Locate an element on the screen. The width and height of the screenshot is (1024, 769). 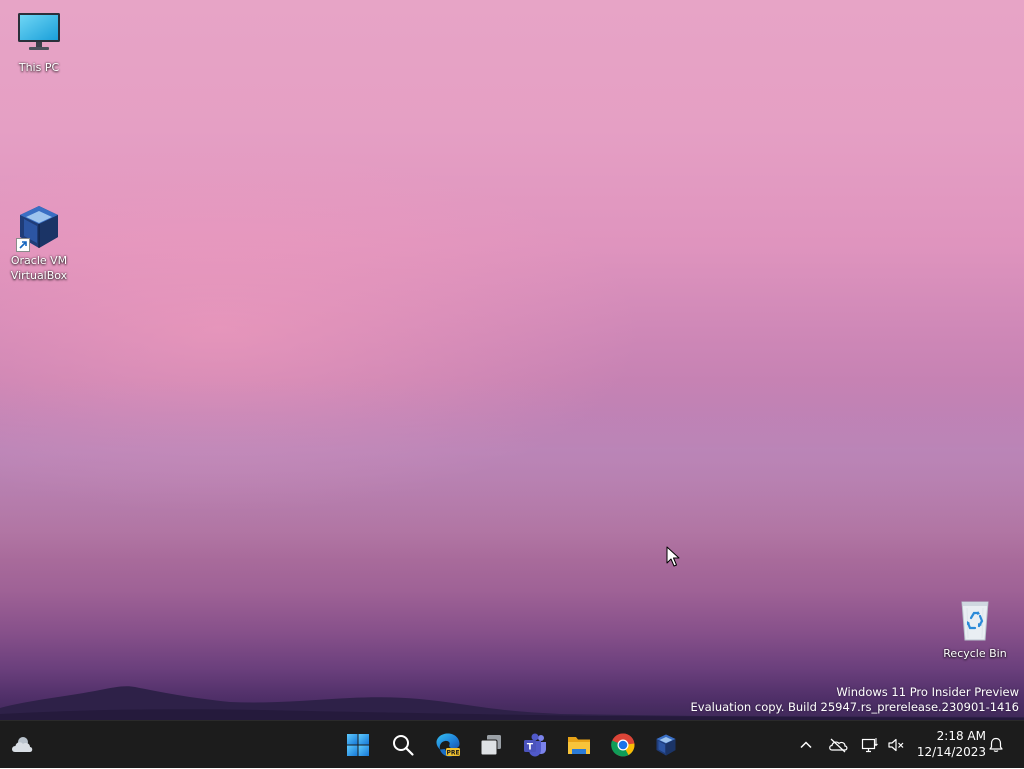
desktop-icon-this-pc: This PC is located at coordinates (39, 42).